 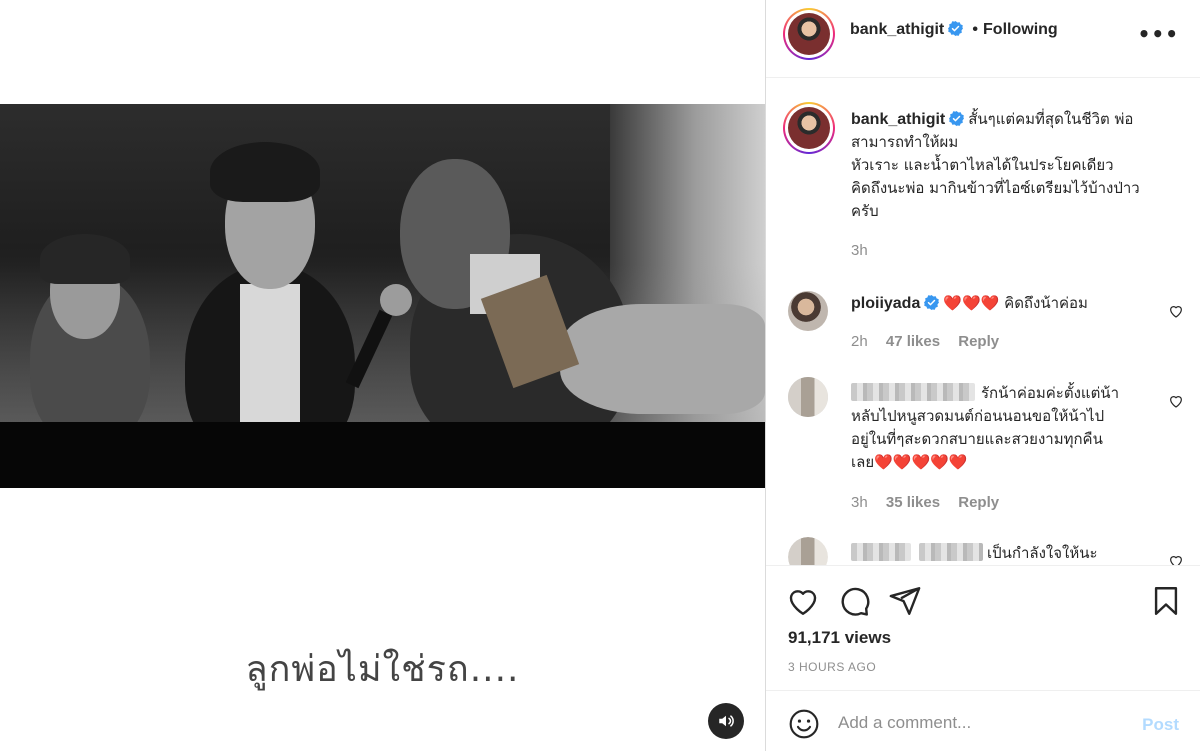 What do you see at coordinates (897, 29) in the screenshot?
I see `author-username: bank_athigit` at bounding box center [897, 29].